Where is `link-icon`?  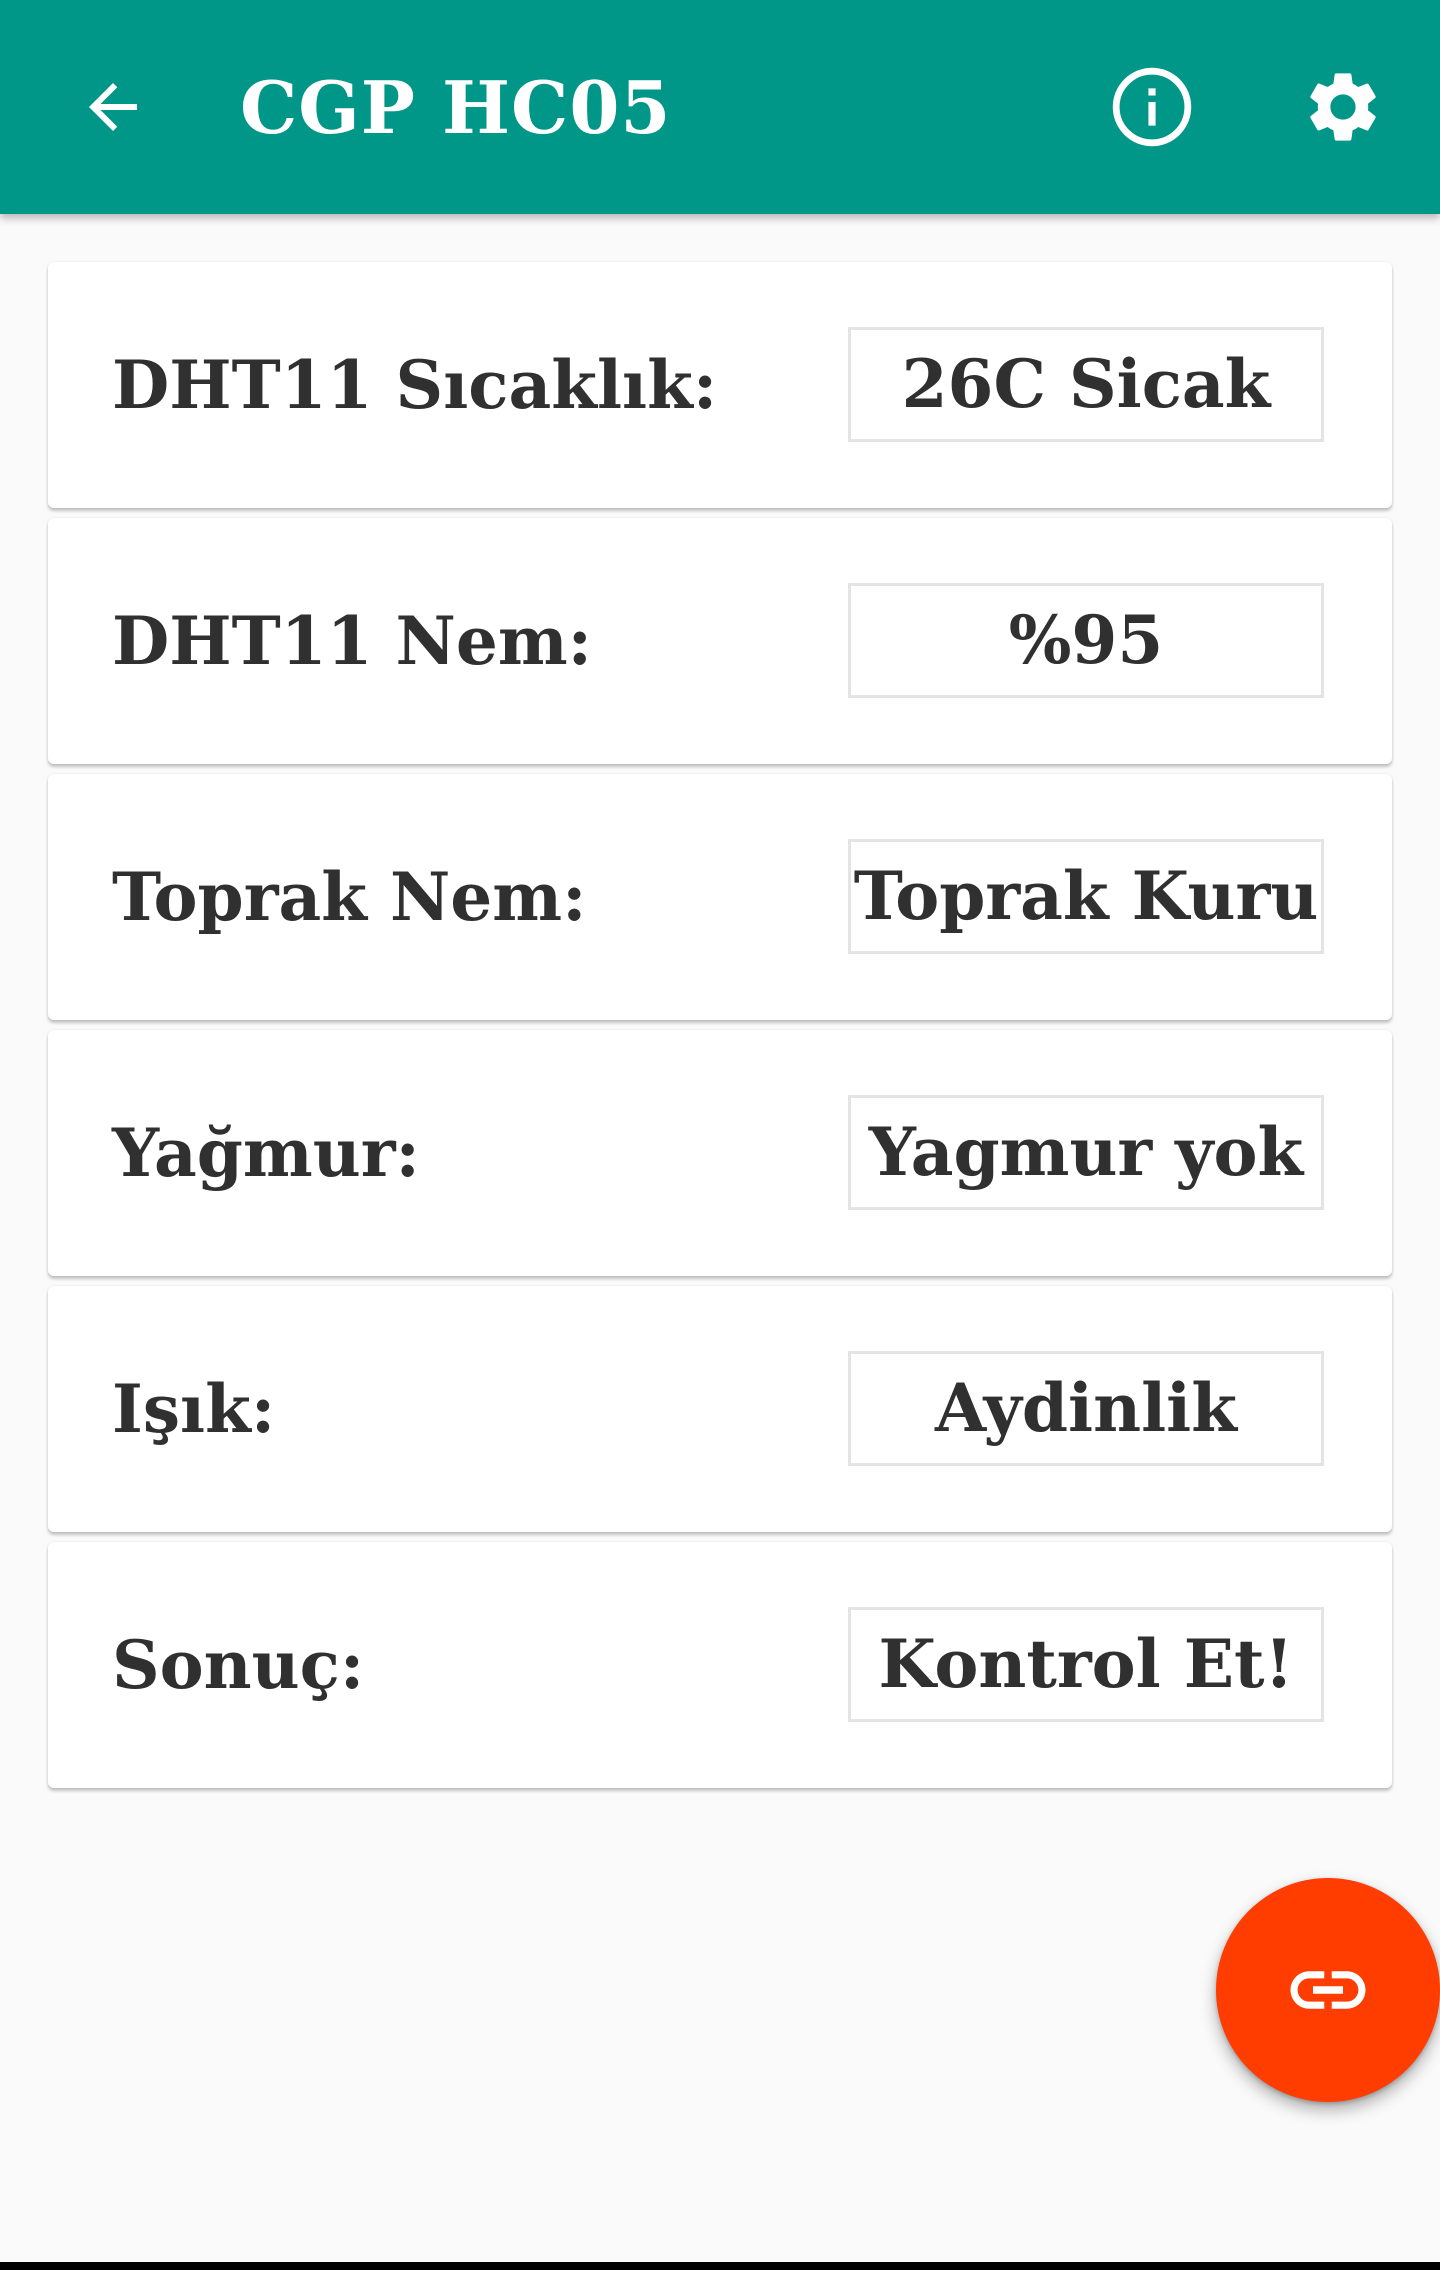
link-icon is located at coordinates (1328, 1990).